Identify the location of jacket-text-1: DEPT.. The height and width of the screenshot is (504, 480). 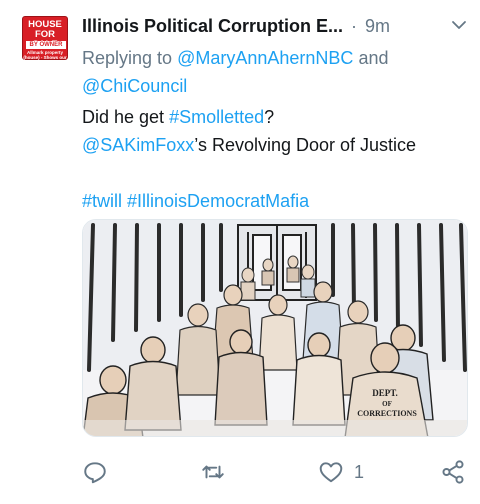
(385, 393).